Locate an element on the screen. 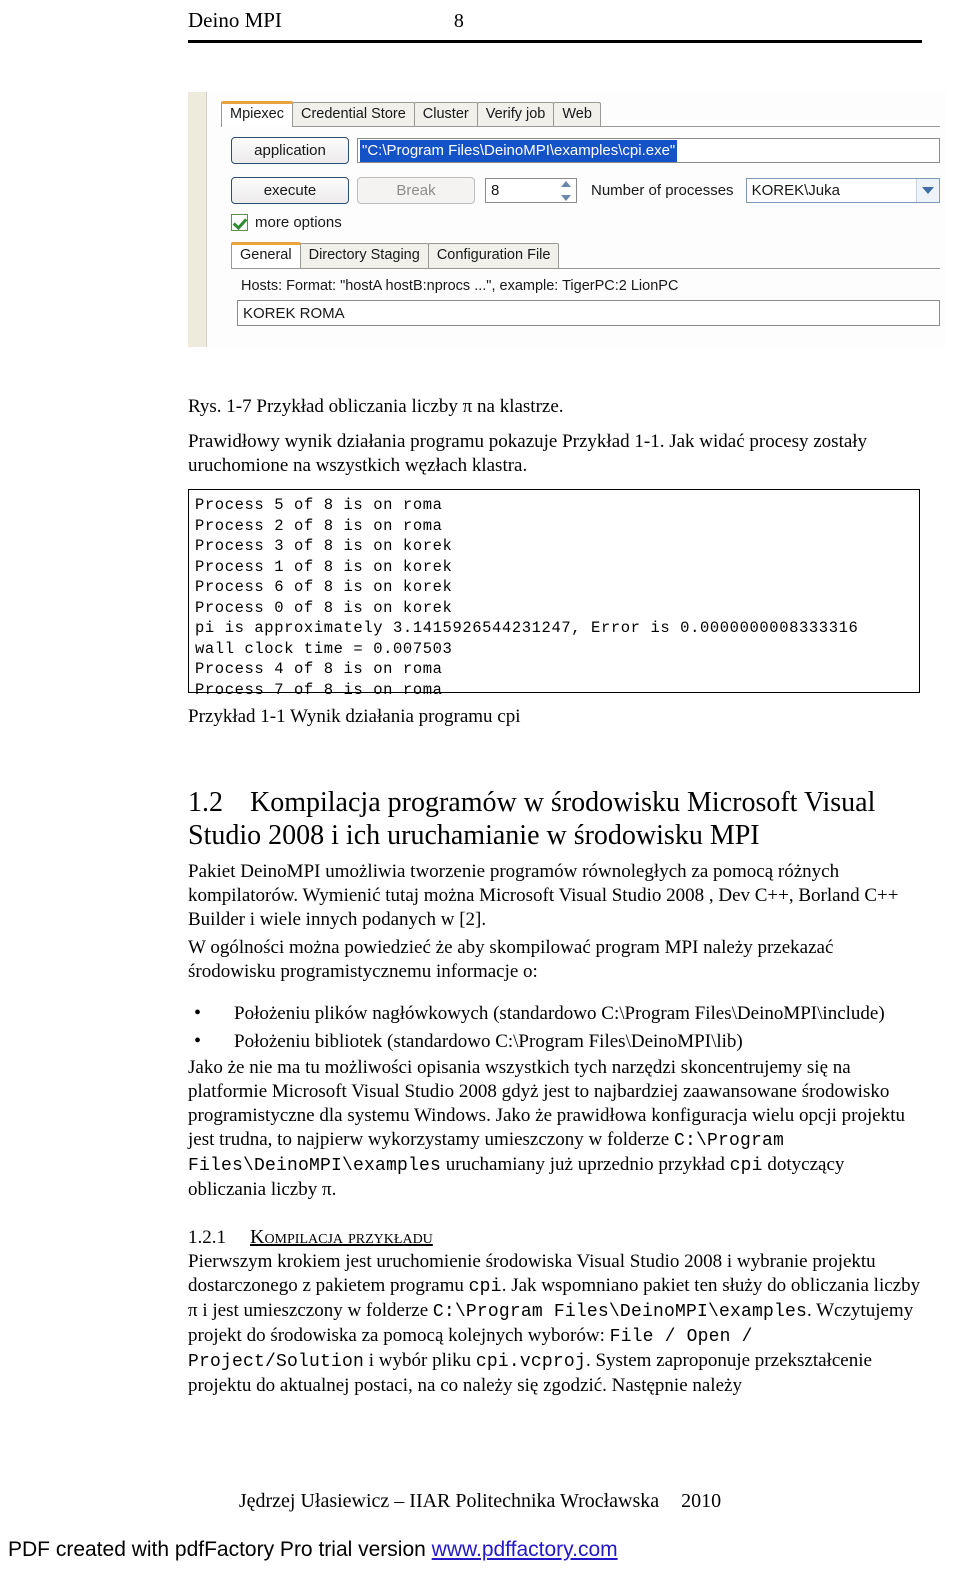 This screenshot has height=1583, width=960. section-number: 1.2 is located at coordinates (205, 802).